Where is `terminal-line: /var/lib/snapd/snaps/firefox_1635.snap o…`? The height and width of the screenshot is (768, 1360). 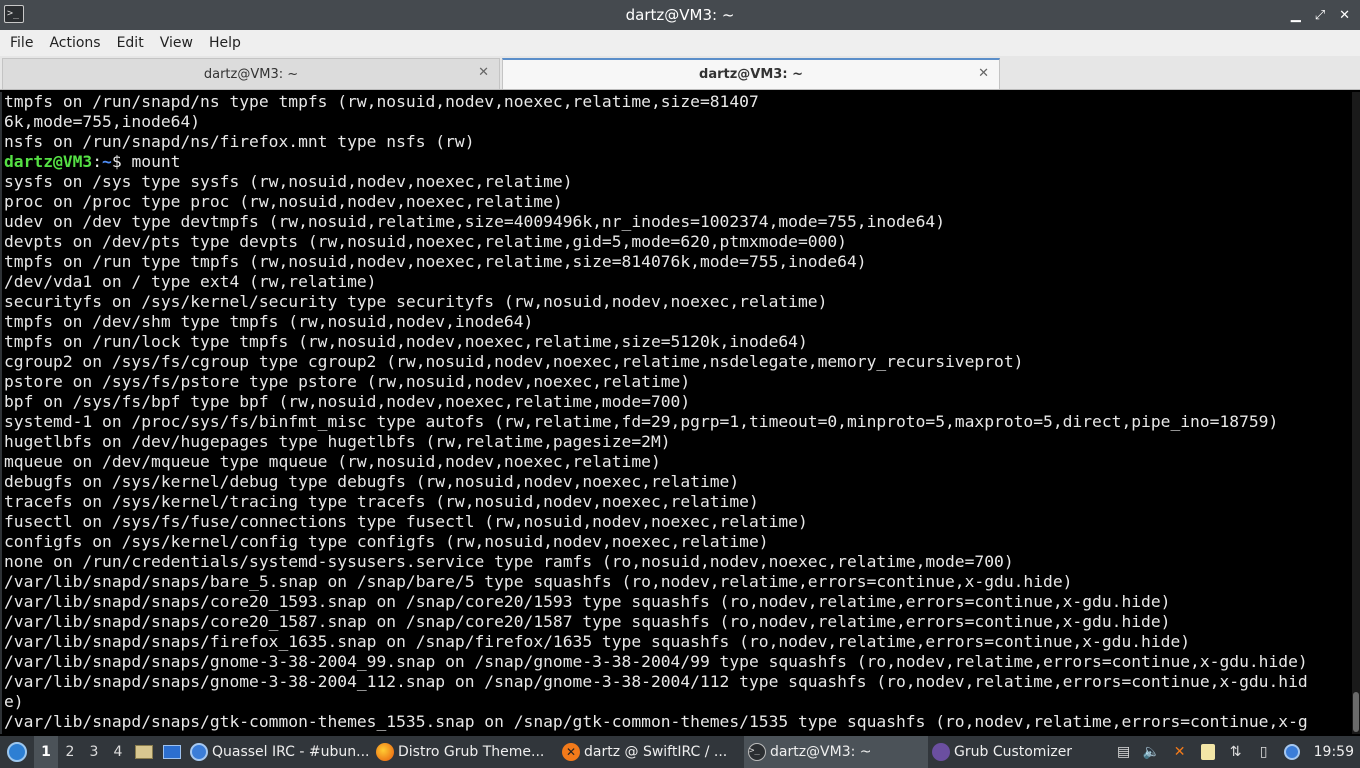 terminal-line: /var/lib/snapd/snaps/firefox_1635.snap o… is located at coordinates (597, 641).